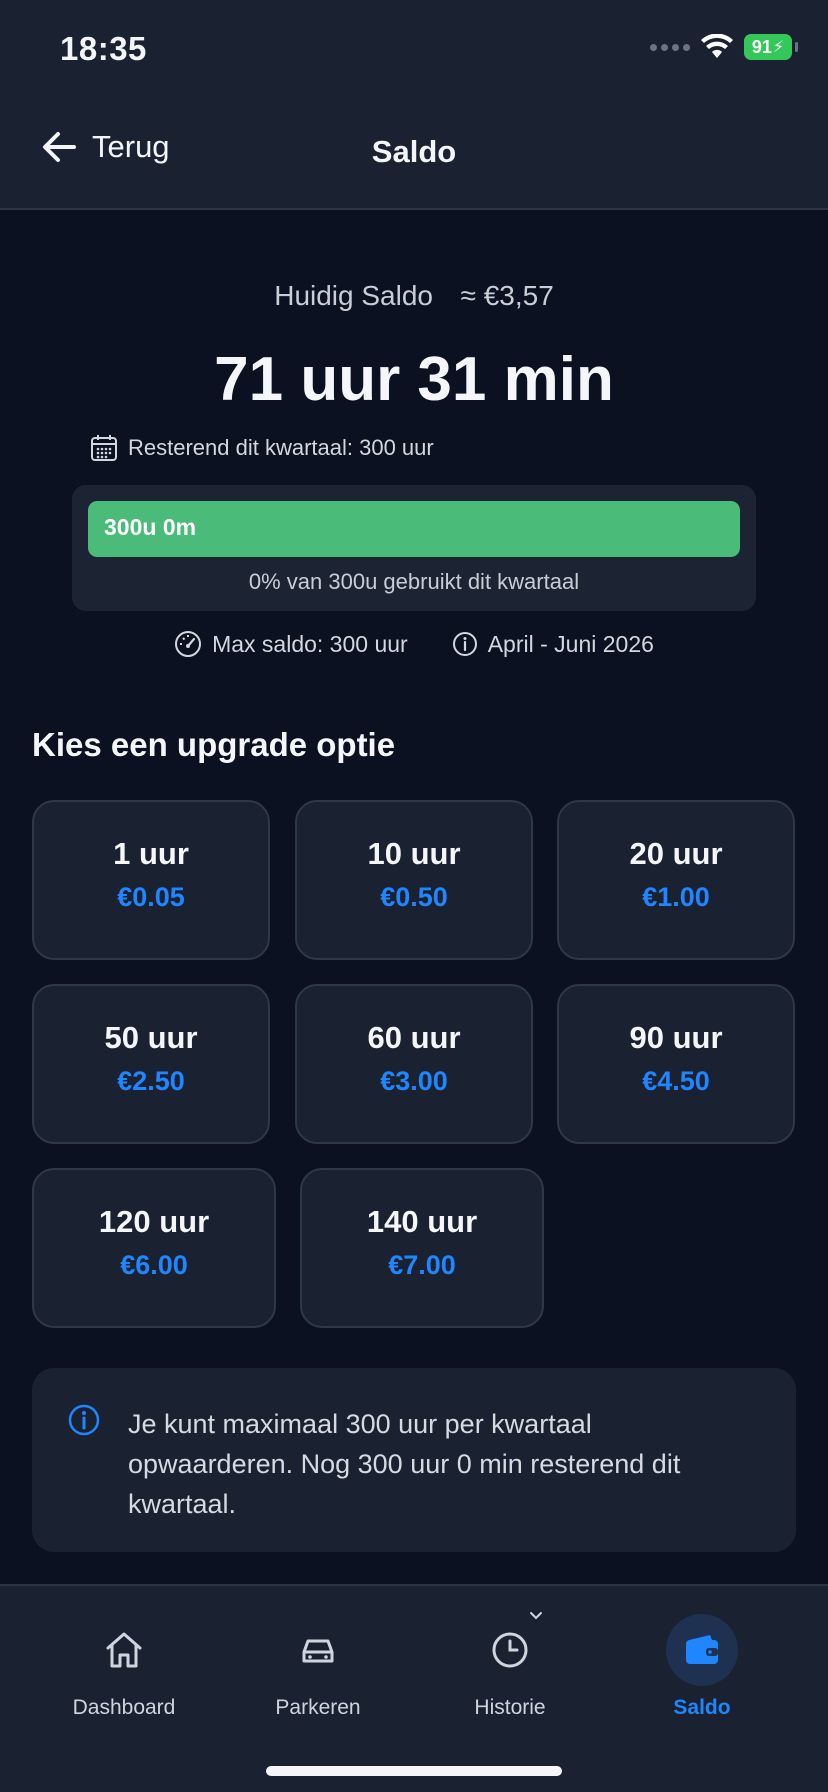 The height and width of the screenshot is (1792, 828). I want to click on upgrade-option-hours: 120 uur, so click(154, 1221).